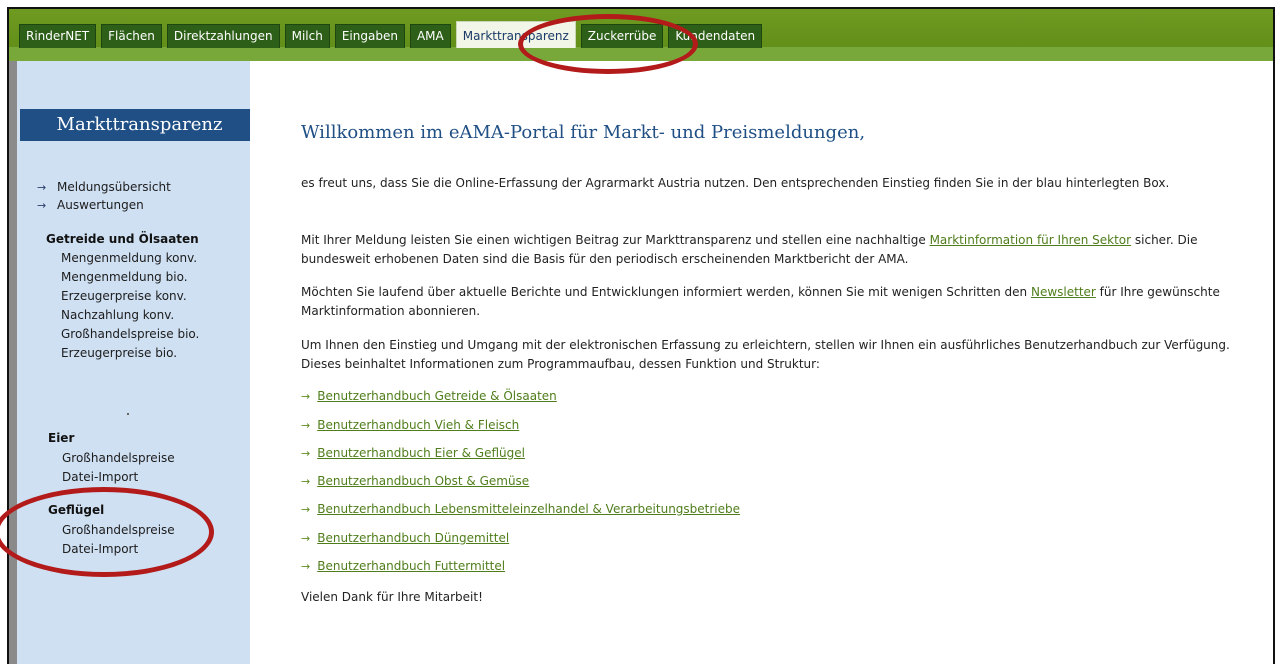 The image size is (1282, 664). Describe the element at coordinates (423, 481) in the screenshot. I see `manual-link-obst: Benutzerhandbuch Obst & Gemüse` at that location.